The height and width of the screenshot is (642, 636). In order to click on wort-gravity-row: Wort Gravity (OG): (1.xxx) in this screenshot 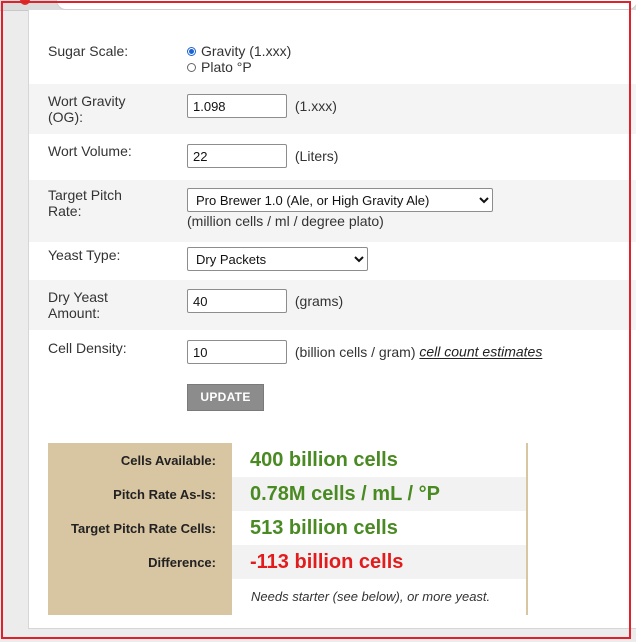, I will do `click(332, 109)`.